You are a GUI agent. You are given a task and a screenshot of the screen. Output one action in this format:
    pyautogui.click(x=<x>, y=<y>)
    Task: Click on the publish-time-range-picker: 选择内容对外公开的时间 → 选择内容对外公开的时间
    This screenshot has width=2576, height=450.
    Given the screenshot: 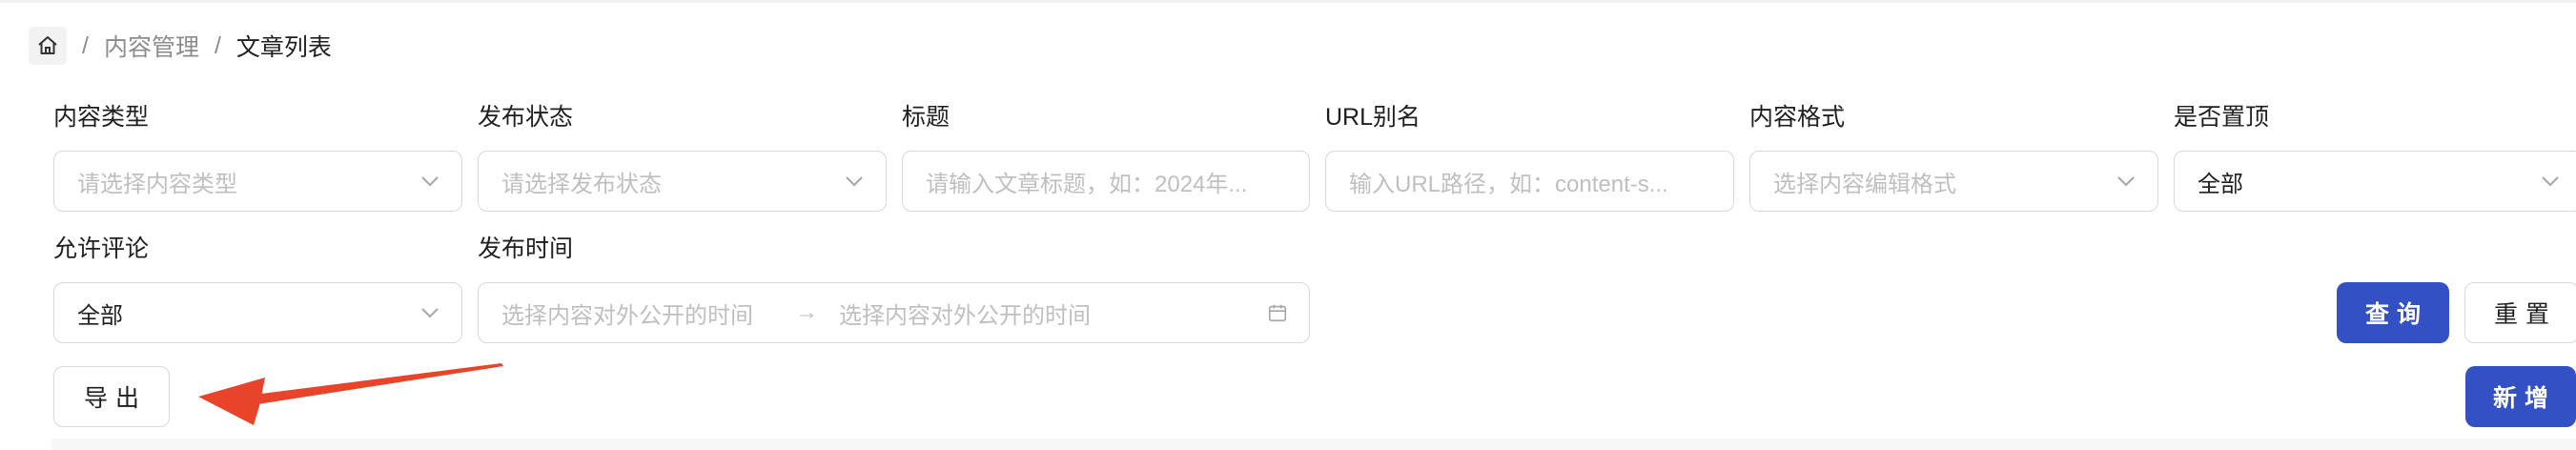 What is the action you would take?
    pyautogui.click(x=894, y=313)
    